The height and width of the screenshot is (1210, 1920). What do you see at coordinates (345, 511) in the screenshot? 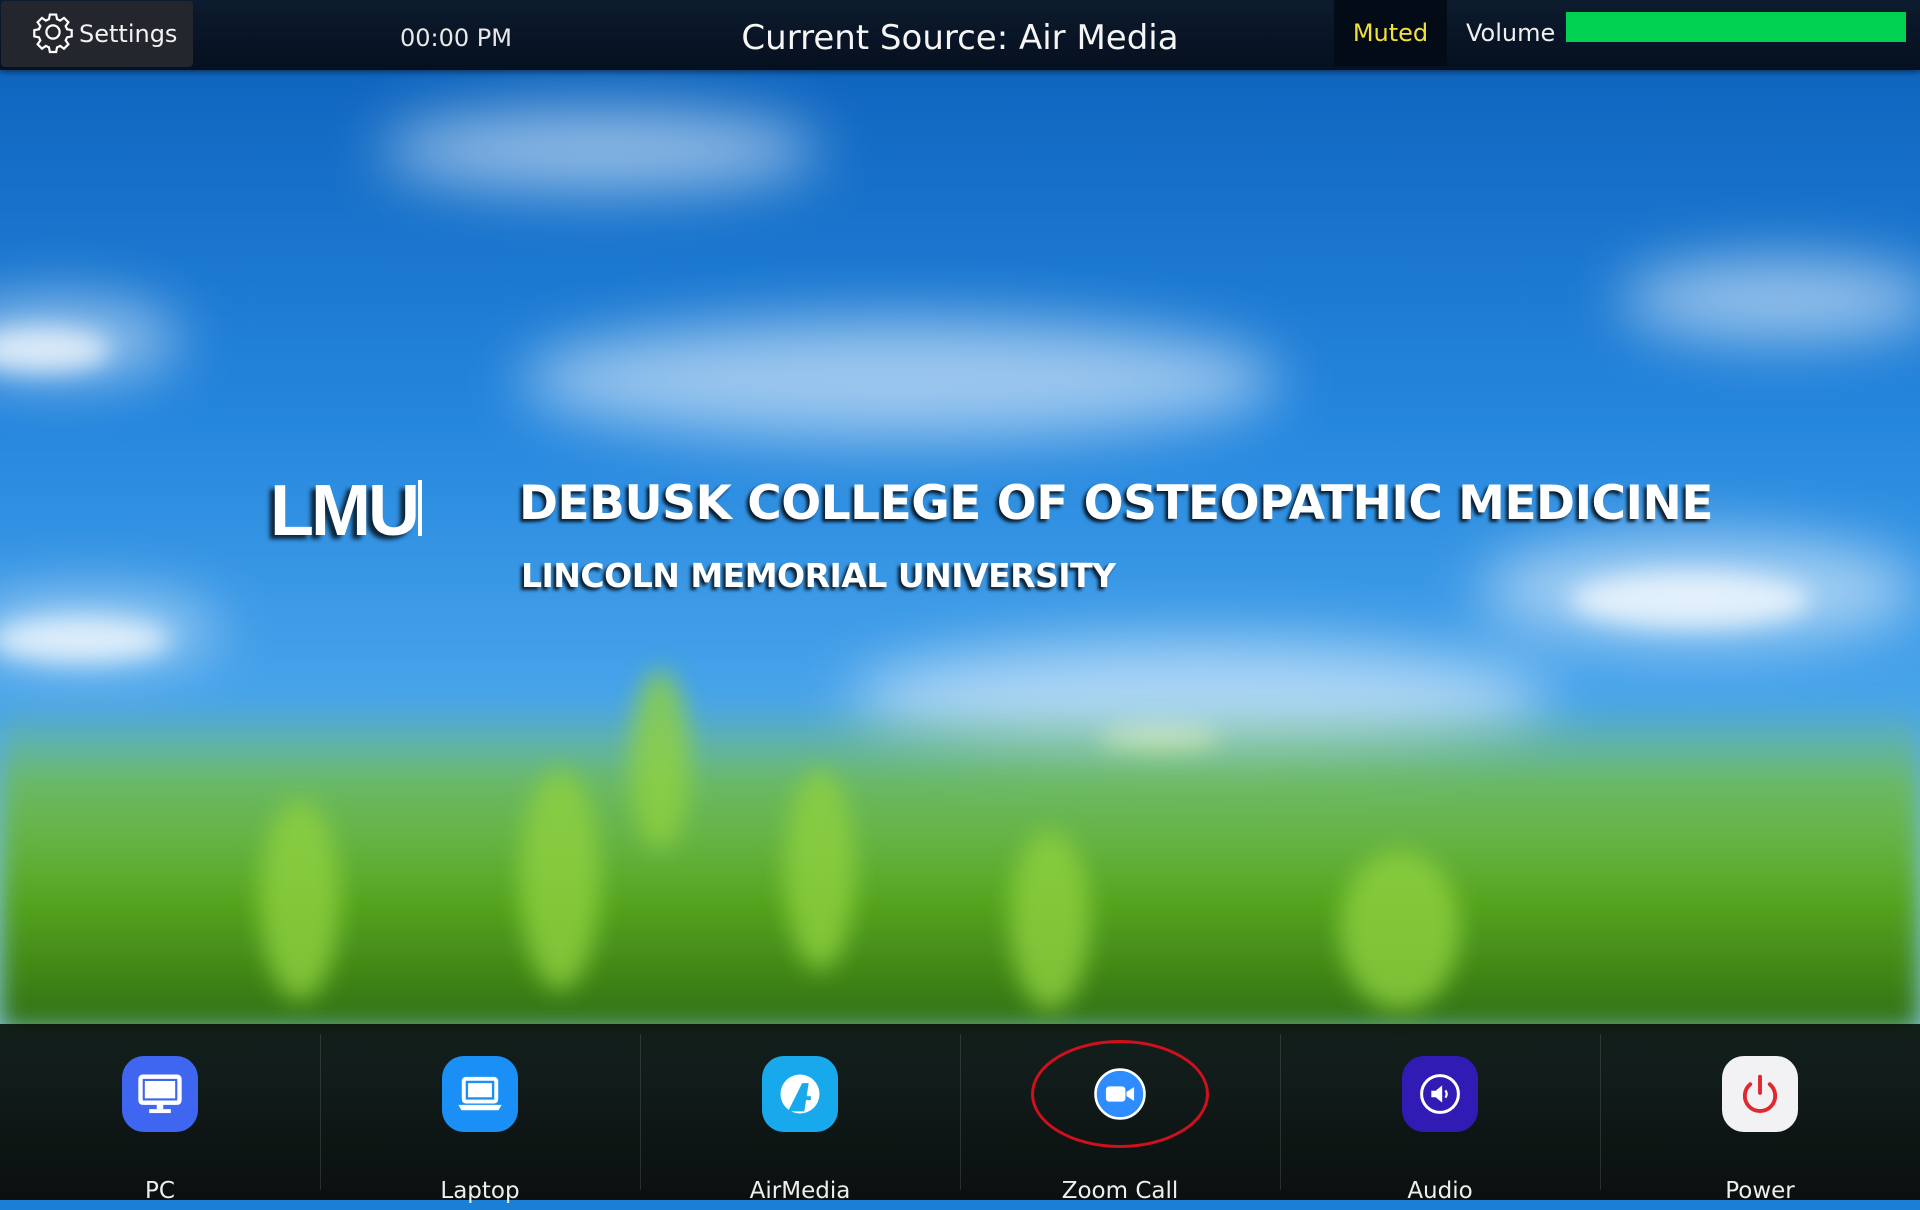
I see `lmu-logo: LMU` at bounding box center [345, 511].